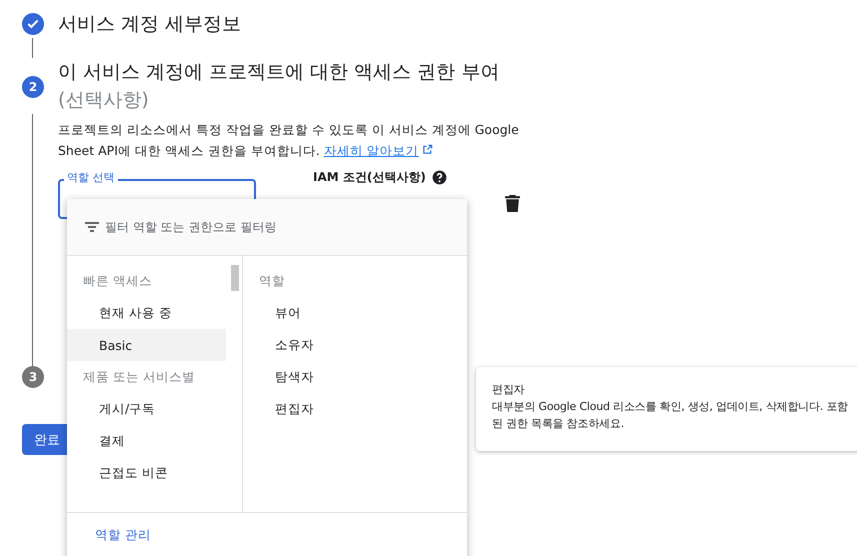  I want to click on role-item: 뷰어, so click(322, 313).